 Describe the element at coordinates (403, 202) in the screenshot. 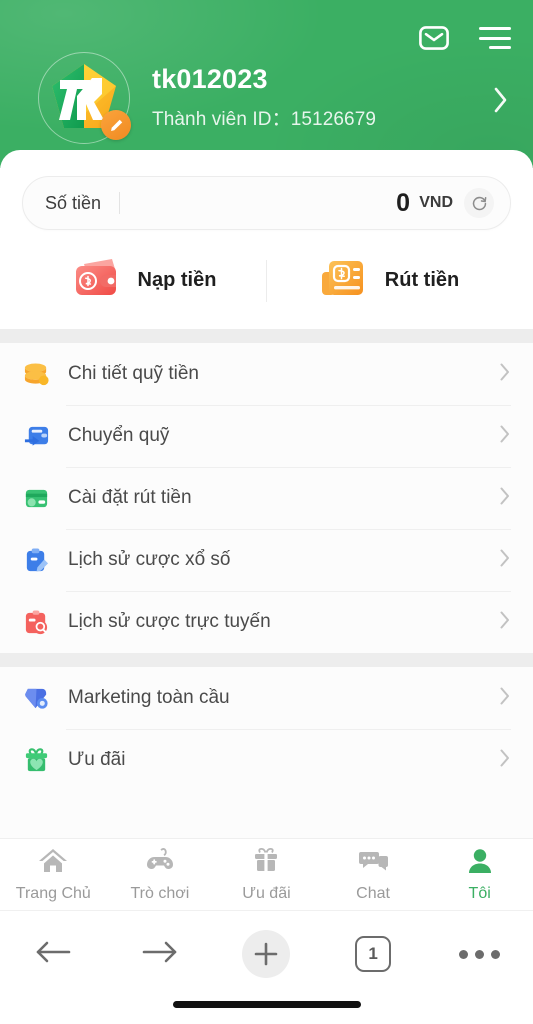

I see `balance-amount: 0` at that location.